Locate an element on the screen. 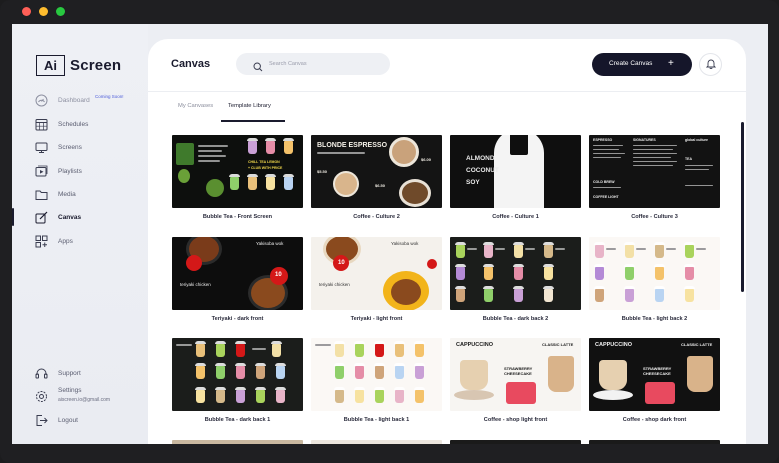  thumbnail-text: COLD BREW is located at coordinates (604, 182).